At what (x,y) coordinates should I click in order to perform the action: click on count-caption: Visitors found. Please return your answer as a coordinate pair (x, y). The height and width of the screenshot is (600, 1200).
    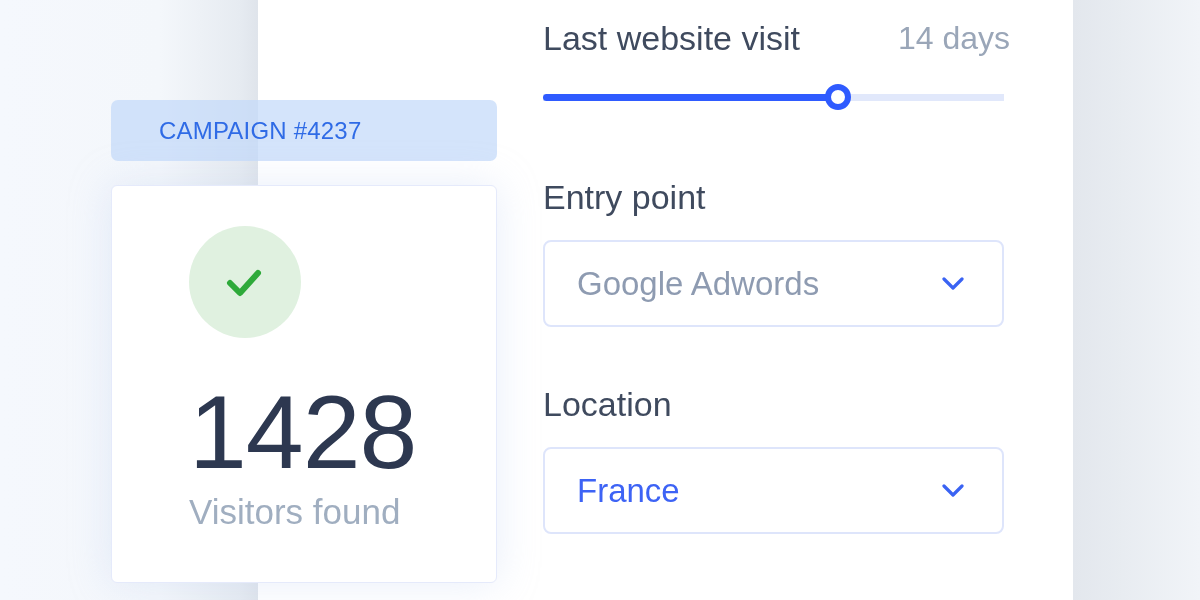
    Looking at the image, I should click on (295, 512).